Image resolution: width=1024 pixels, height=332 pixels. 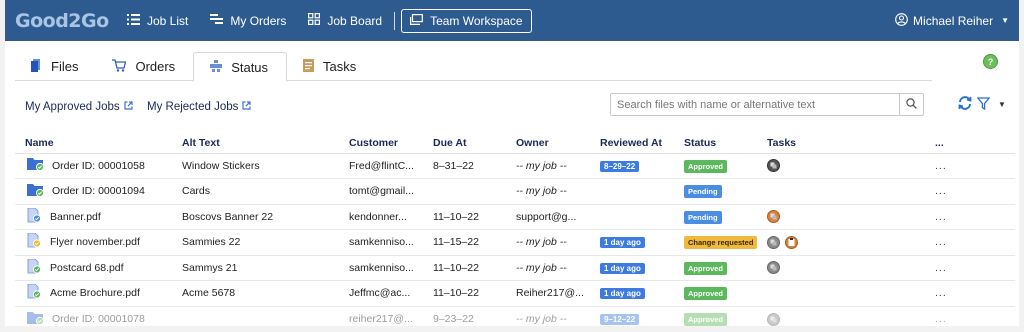 What do you see at coordinates (755, 104) in the screenshot?
I see `search-input` at bounding box center [755, 104].